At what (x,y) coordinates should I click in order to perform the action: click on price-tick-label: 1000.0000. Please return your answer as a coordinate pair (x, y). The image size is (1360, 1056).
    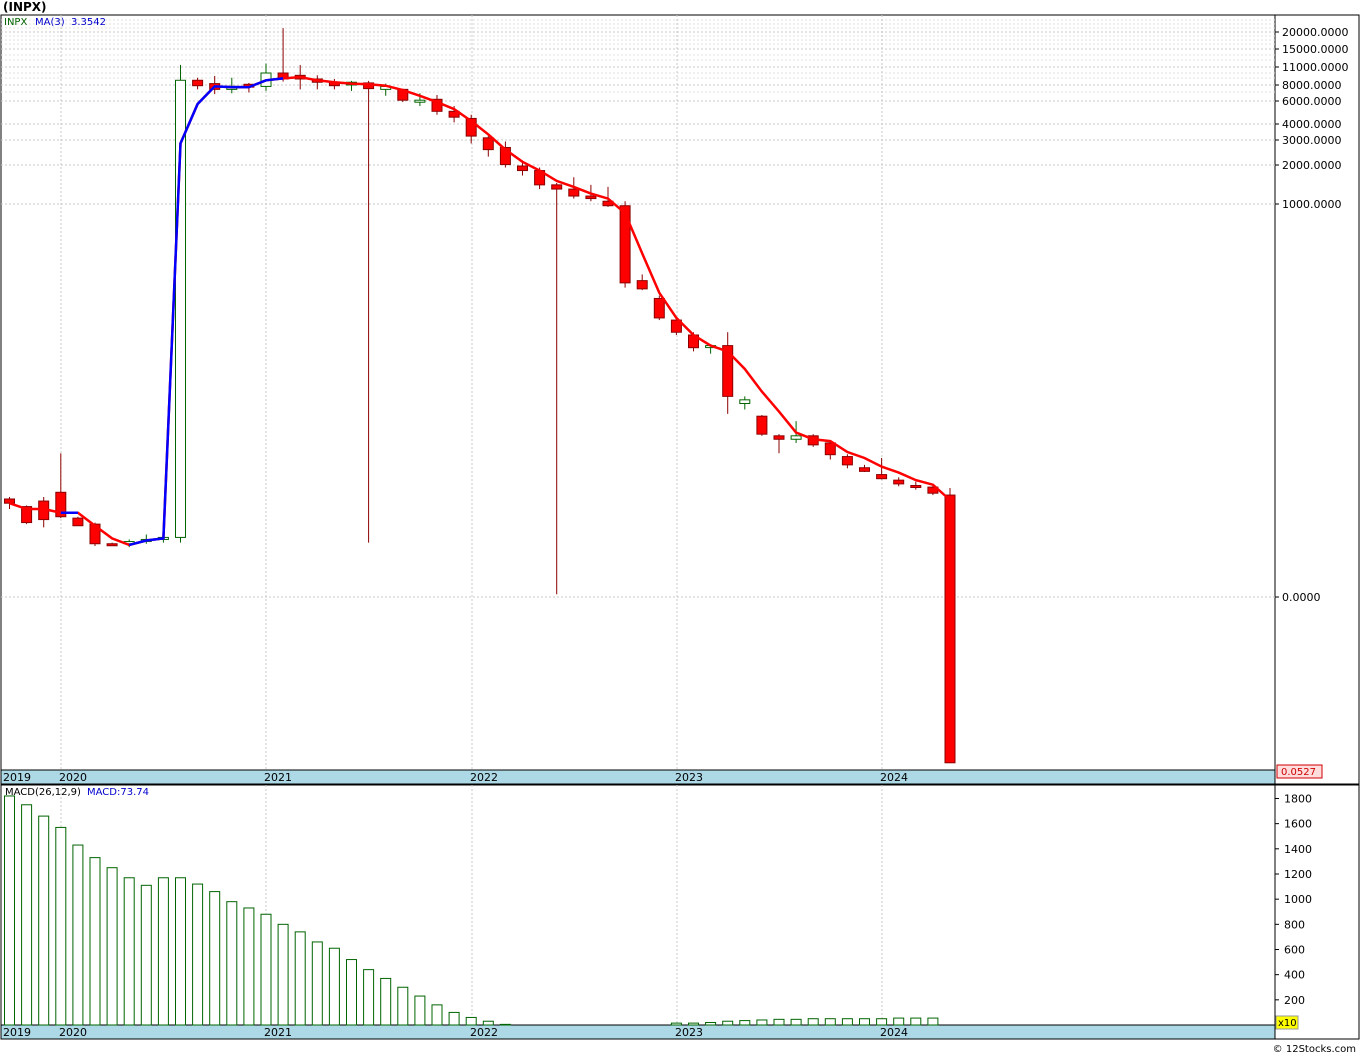
    Looking at the image, I should click on (1312, 204).